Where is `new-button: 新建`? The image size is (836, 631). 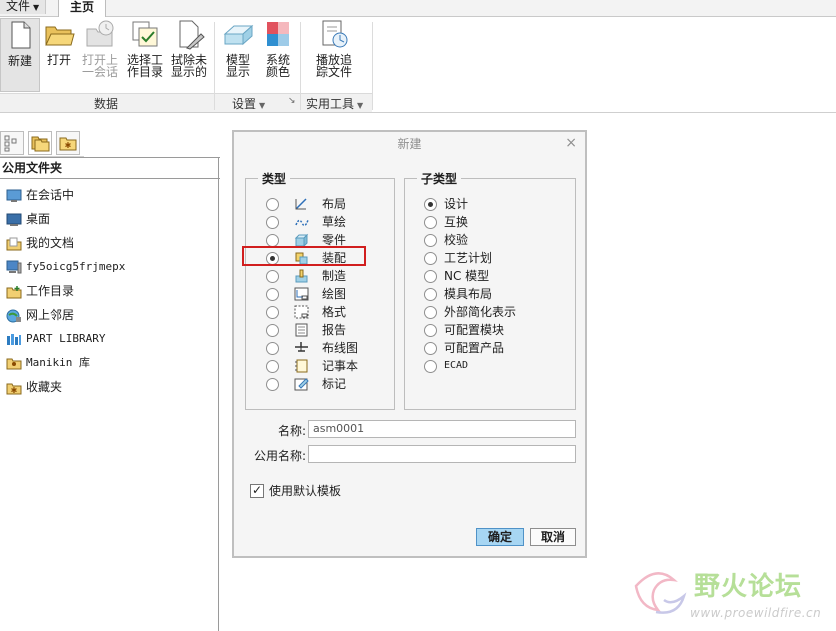
new-button: 新建 is located at coordinates (20, 55).